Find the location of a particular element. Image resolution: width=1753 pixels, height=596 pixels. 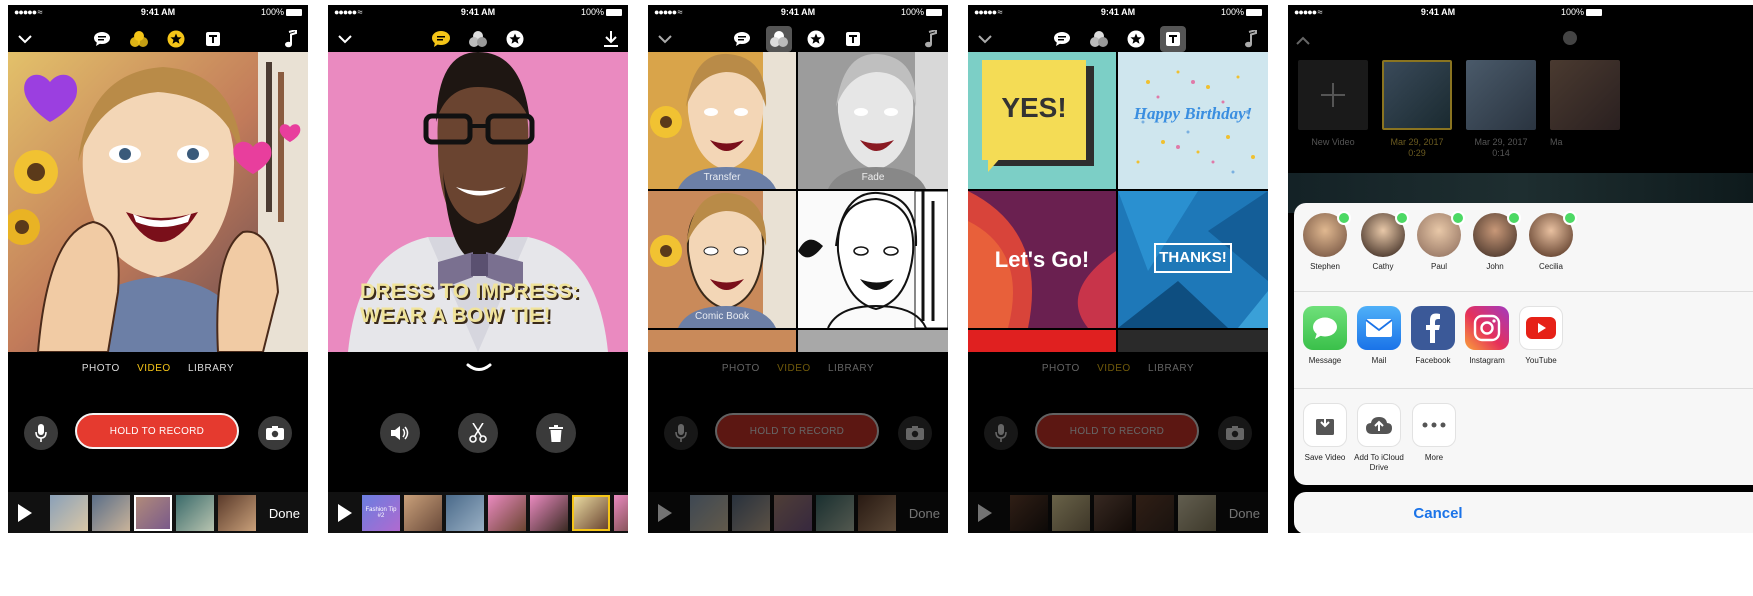

scissors-icon is located at coordinates (478, 433).